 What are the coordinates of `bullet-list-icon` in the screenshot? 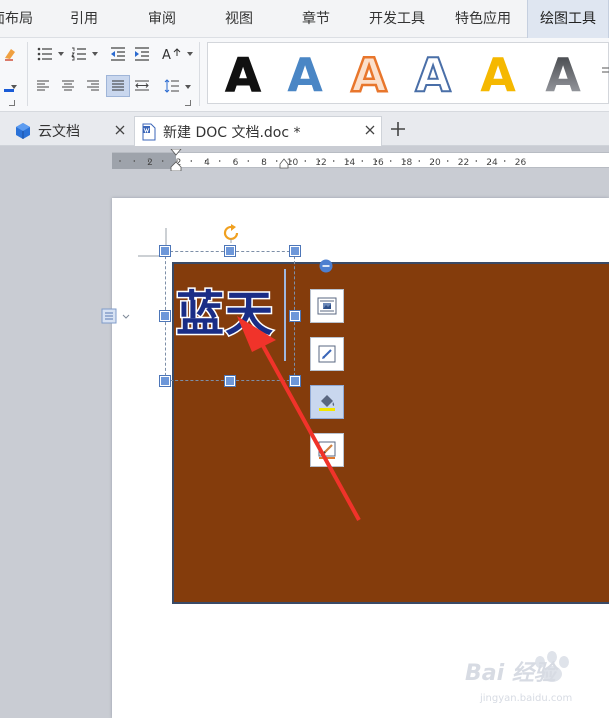 It's located at (45, 54).